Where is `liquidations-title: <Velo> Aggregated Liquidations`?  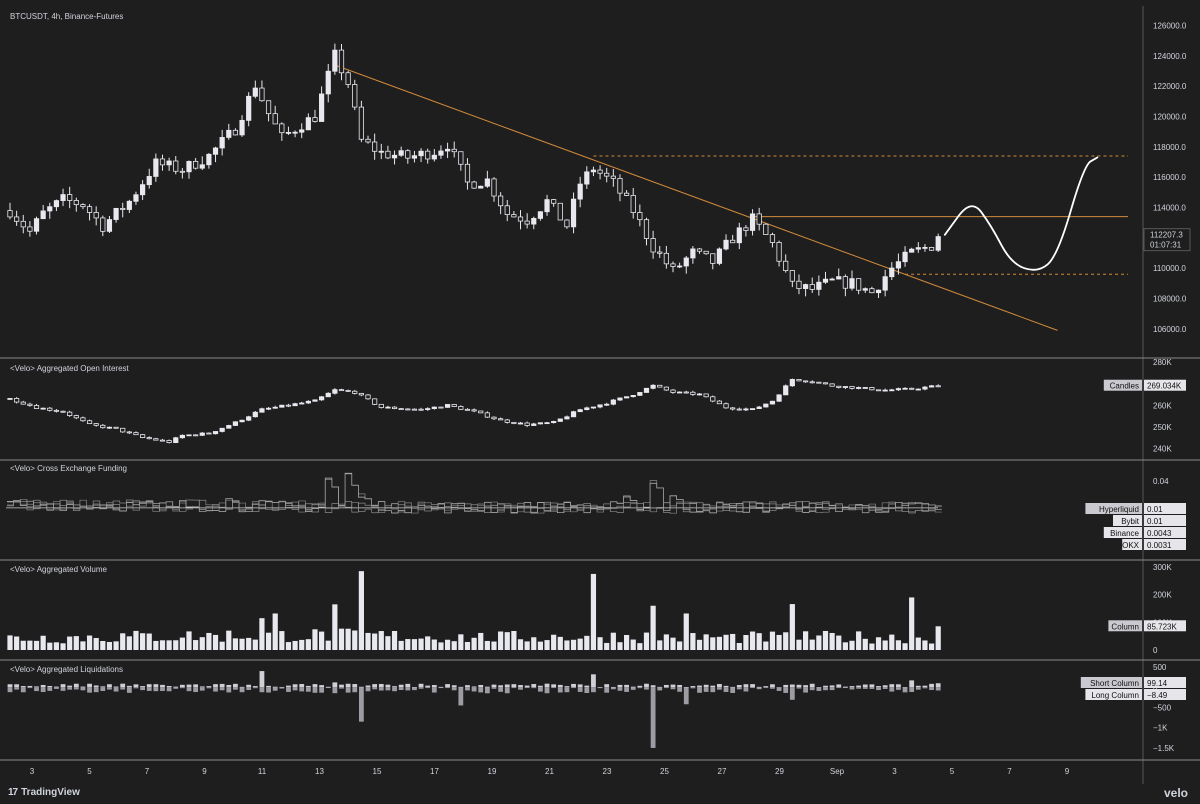 liquidations-title: <Velo> Aggregated Liquidations is located at coordinates (66, 669).